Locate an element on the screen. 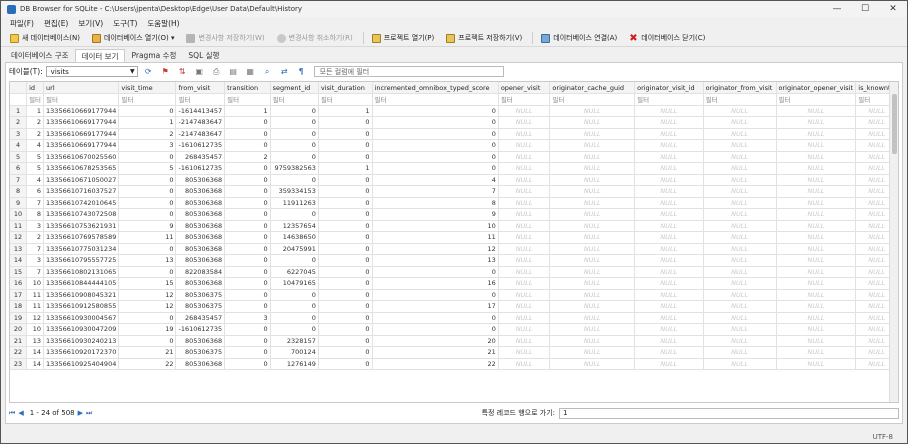  table-cell: 4 is located at coordinates (35, 180).